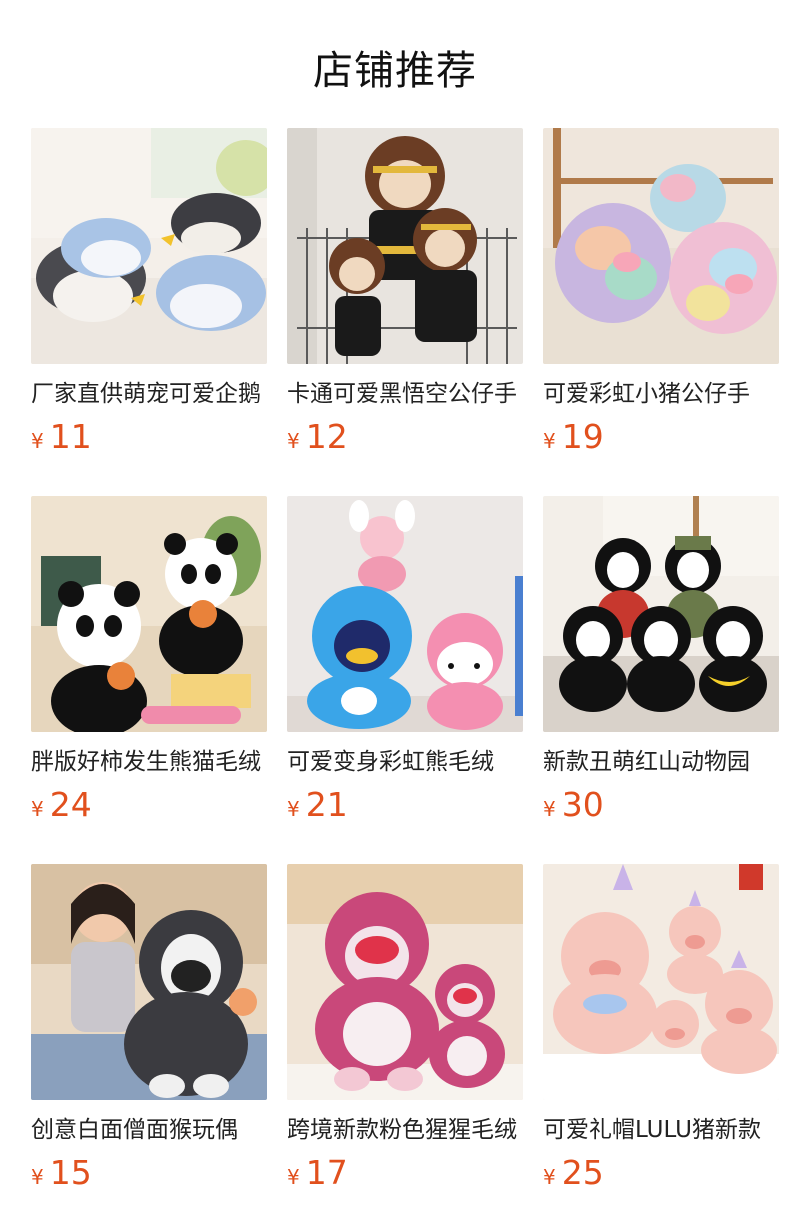 This screenshot has width=790, height=1232. I want to click on product-card-rainbow-bear: 可爱变身彩虹熊毛绒 ¥21, so click(405, 659).